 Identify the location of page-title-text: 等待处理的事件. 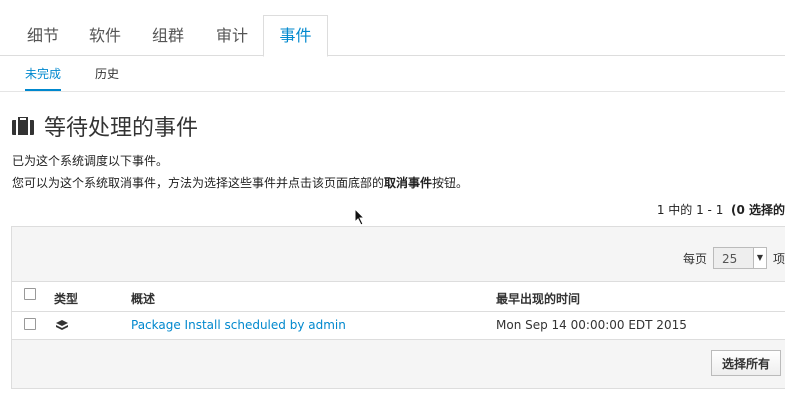
(121, 128).